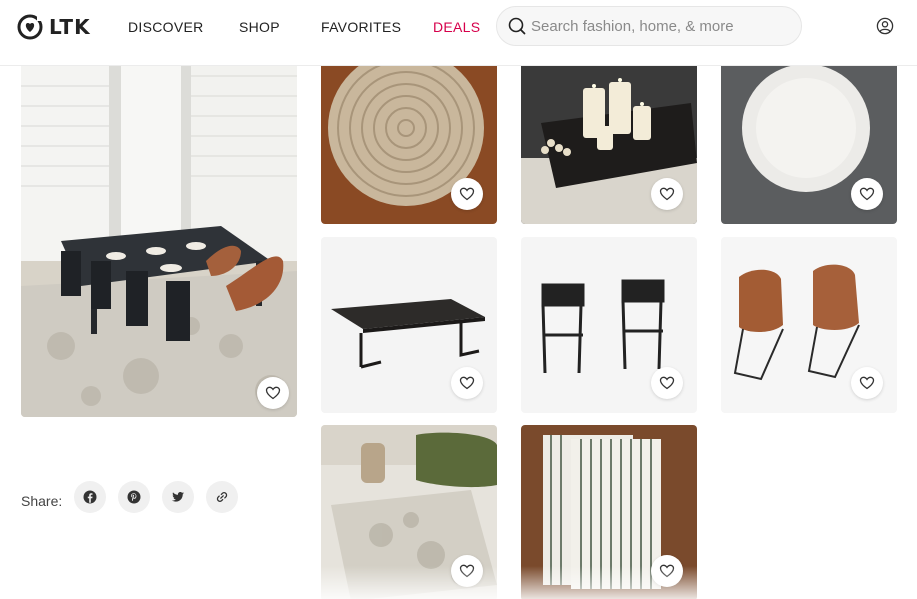 The height and width of the screenshot is (599, 917). What do you see at coordinates (166, 27) in the screenshot?
I see `nav-discover: DISCOVER` at bounding box center [166, 27].